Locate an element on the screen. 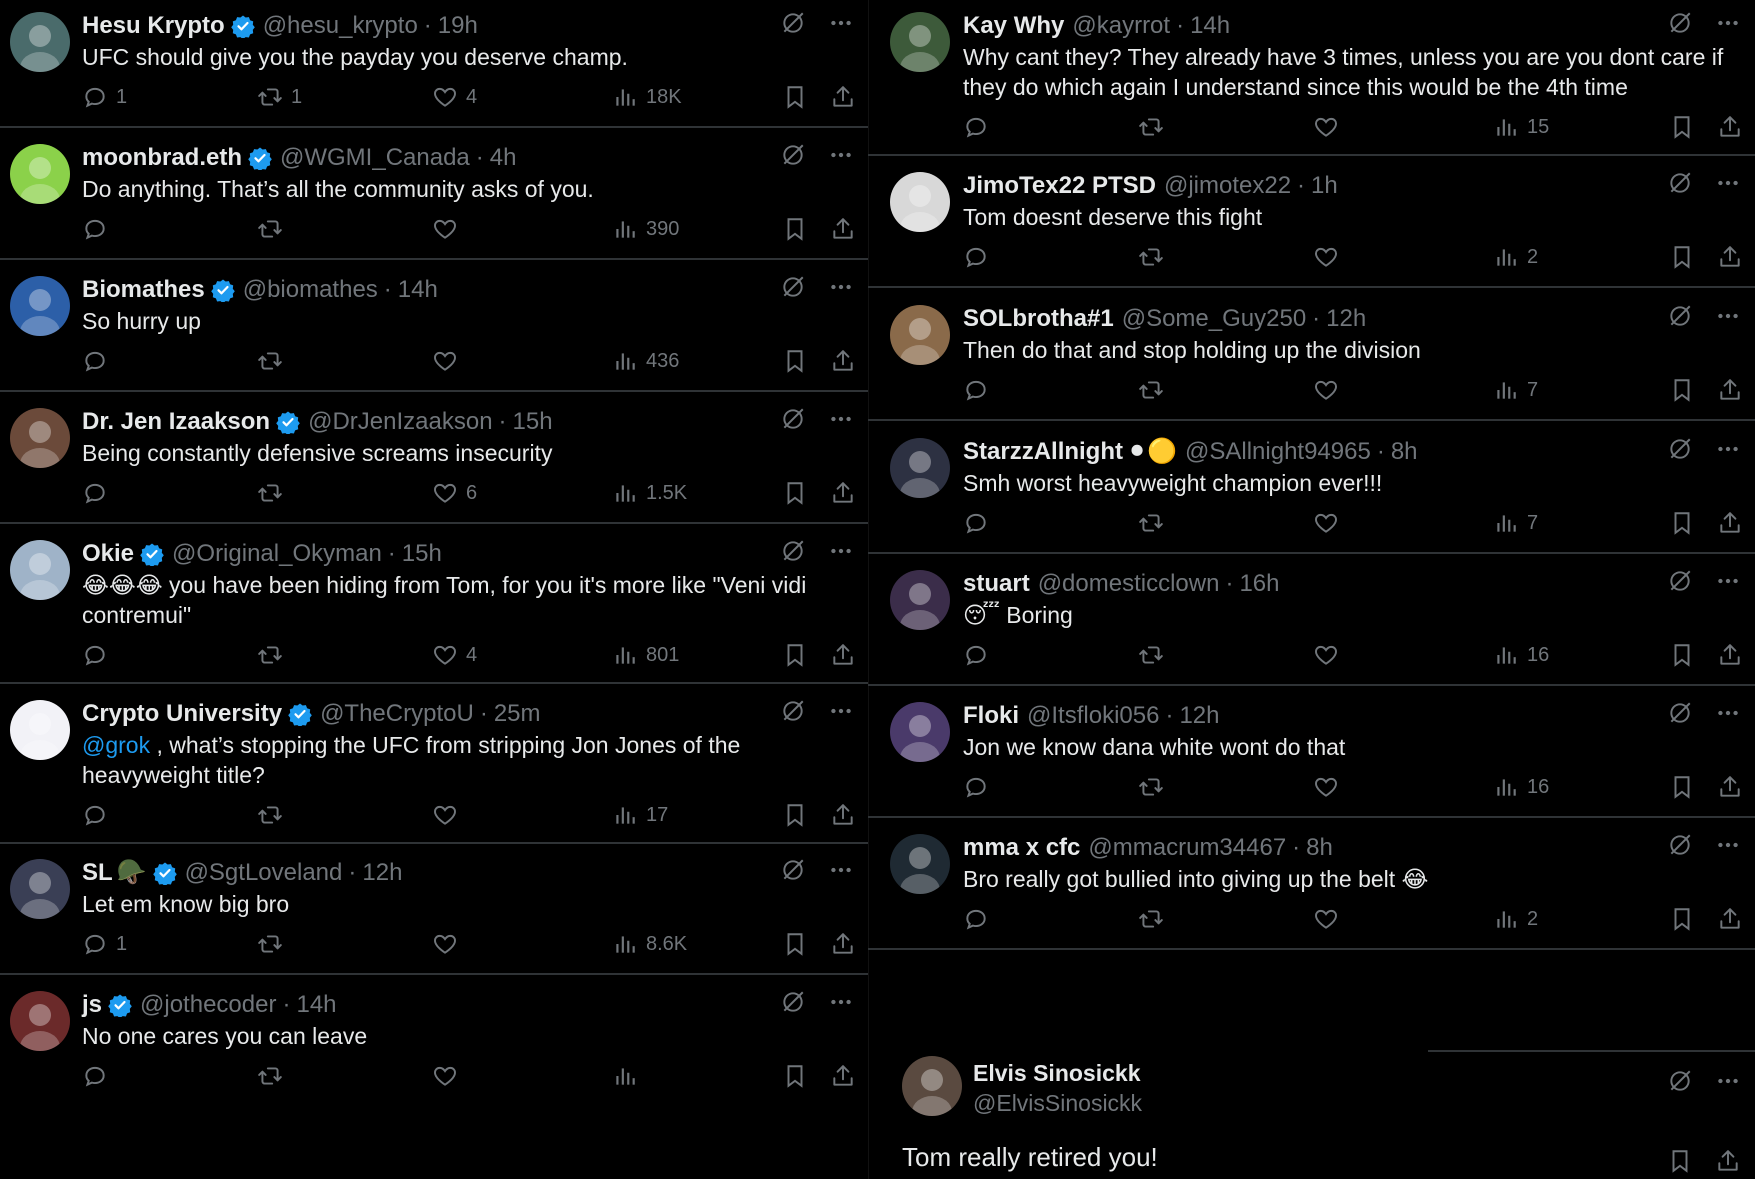  display-name: Crypto University is located at coordinates (182, 714).